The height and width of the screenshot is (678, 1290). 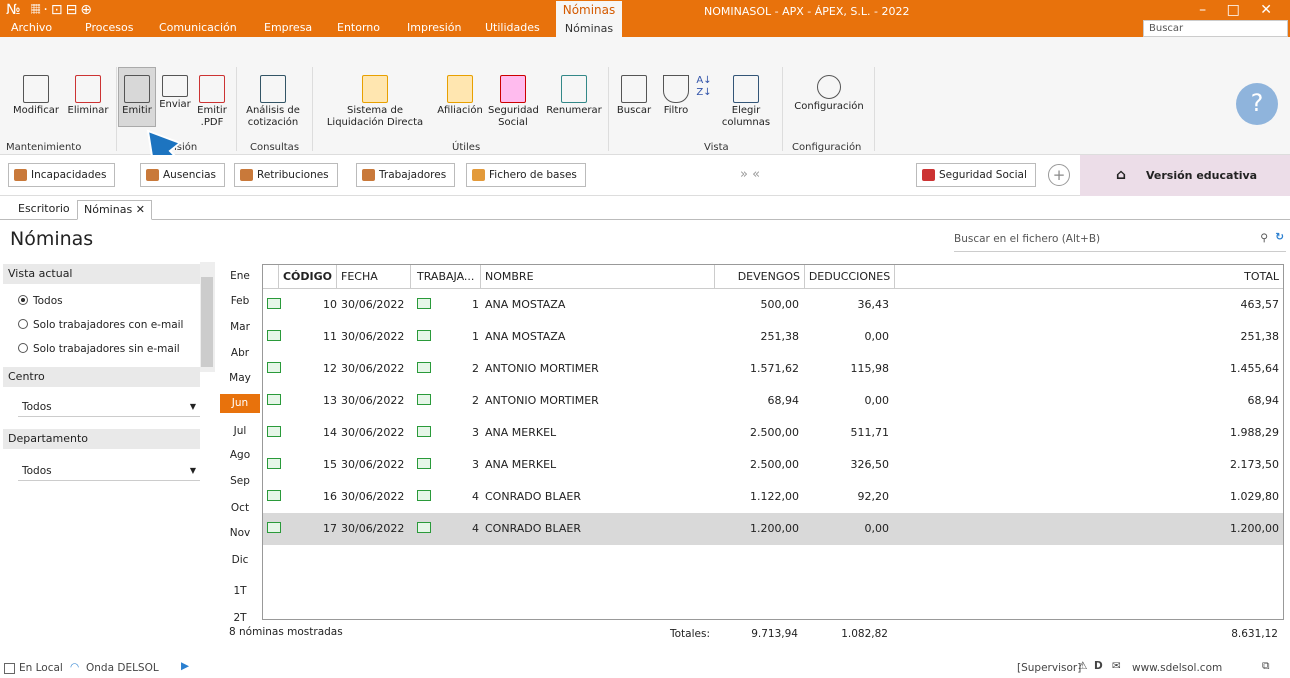 What do you see at coordinates (240, 618) in the screenshot?
I see `quarter-2t: 2T` at bounding box center [240, 618].